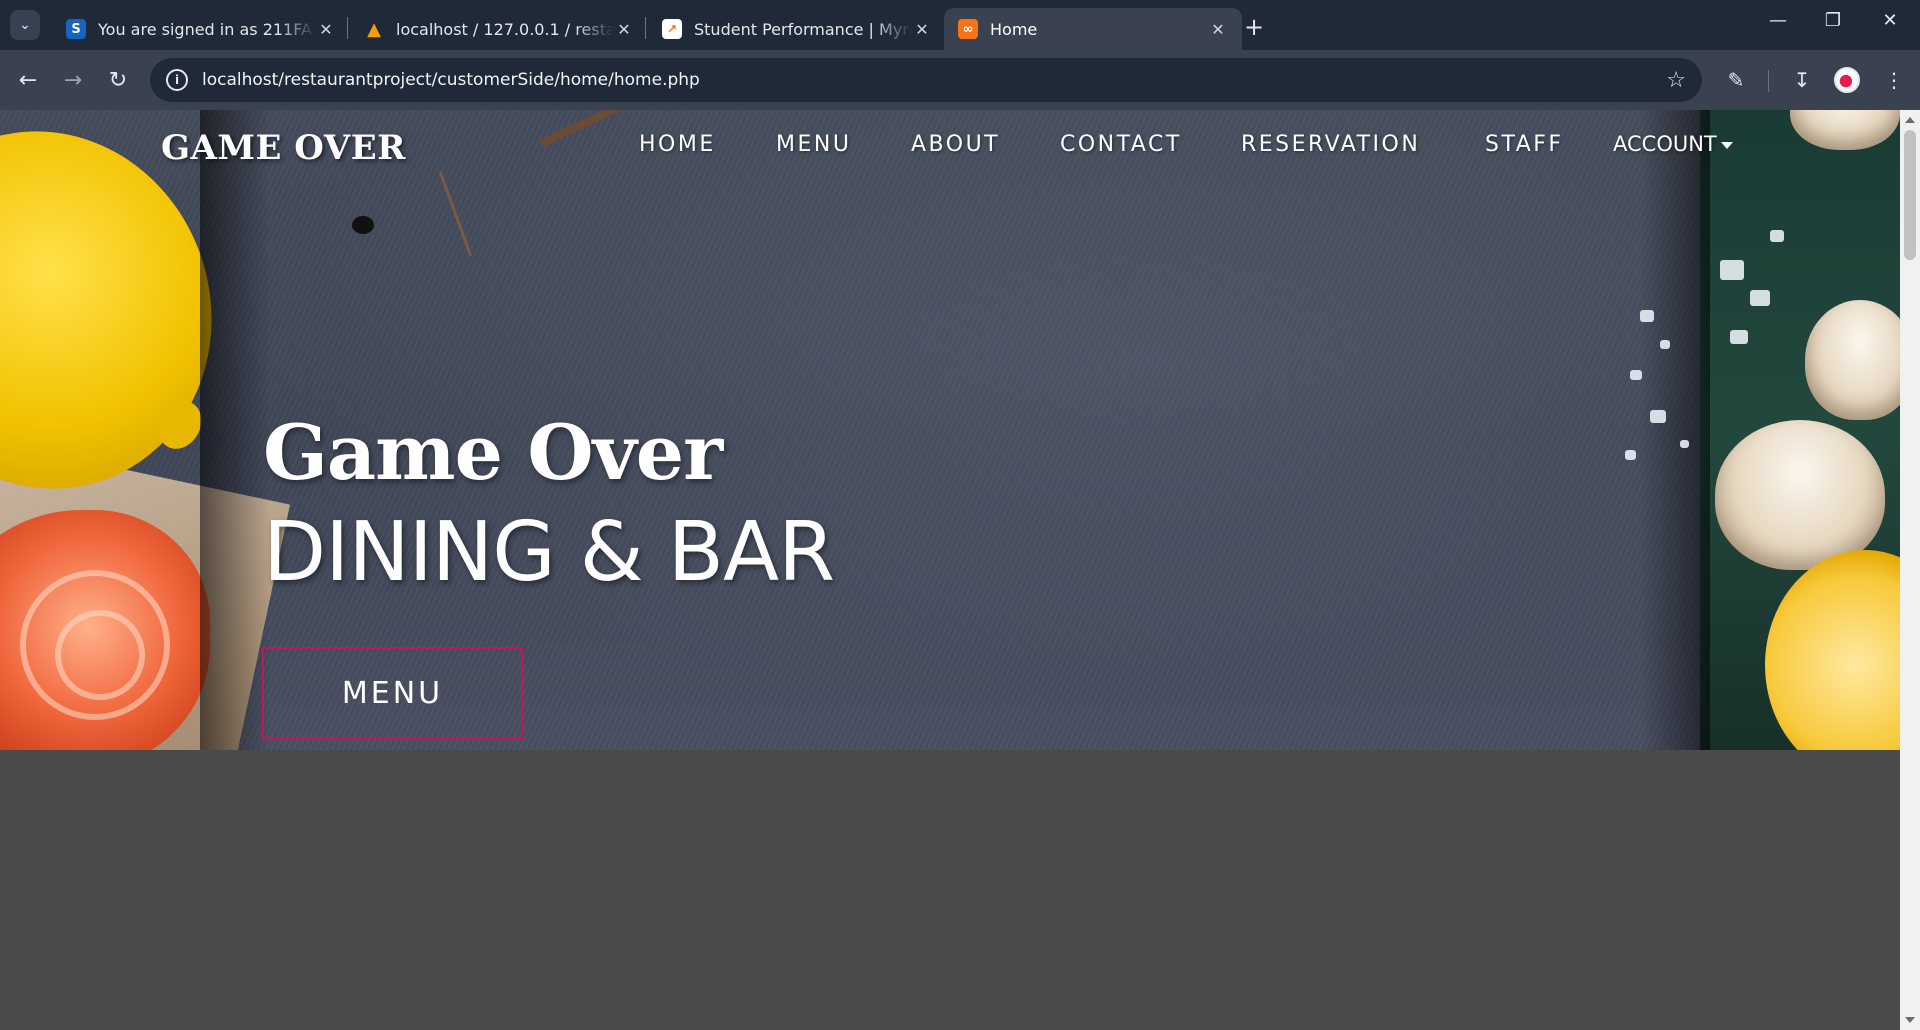  What do you see at coordinates (374, 29) in the screenshot?
I see `phpmyadmin-icon: ▲` at bounding box center [374, 29].